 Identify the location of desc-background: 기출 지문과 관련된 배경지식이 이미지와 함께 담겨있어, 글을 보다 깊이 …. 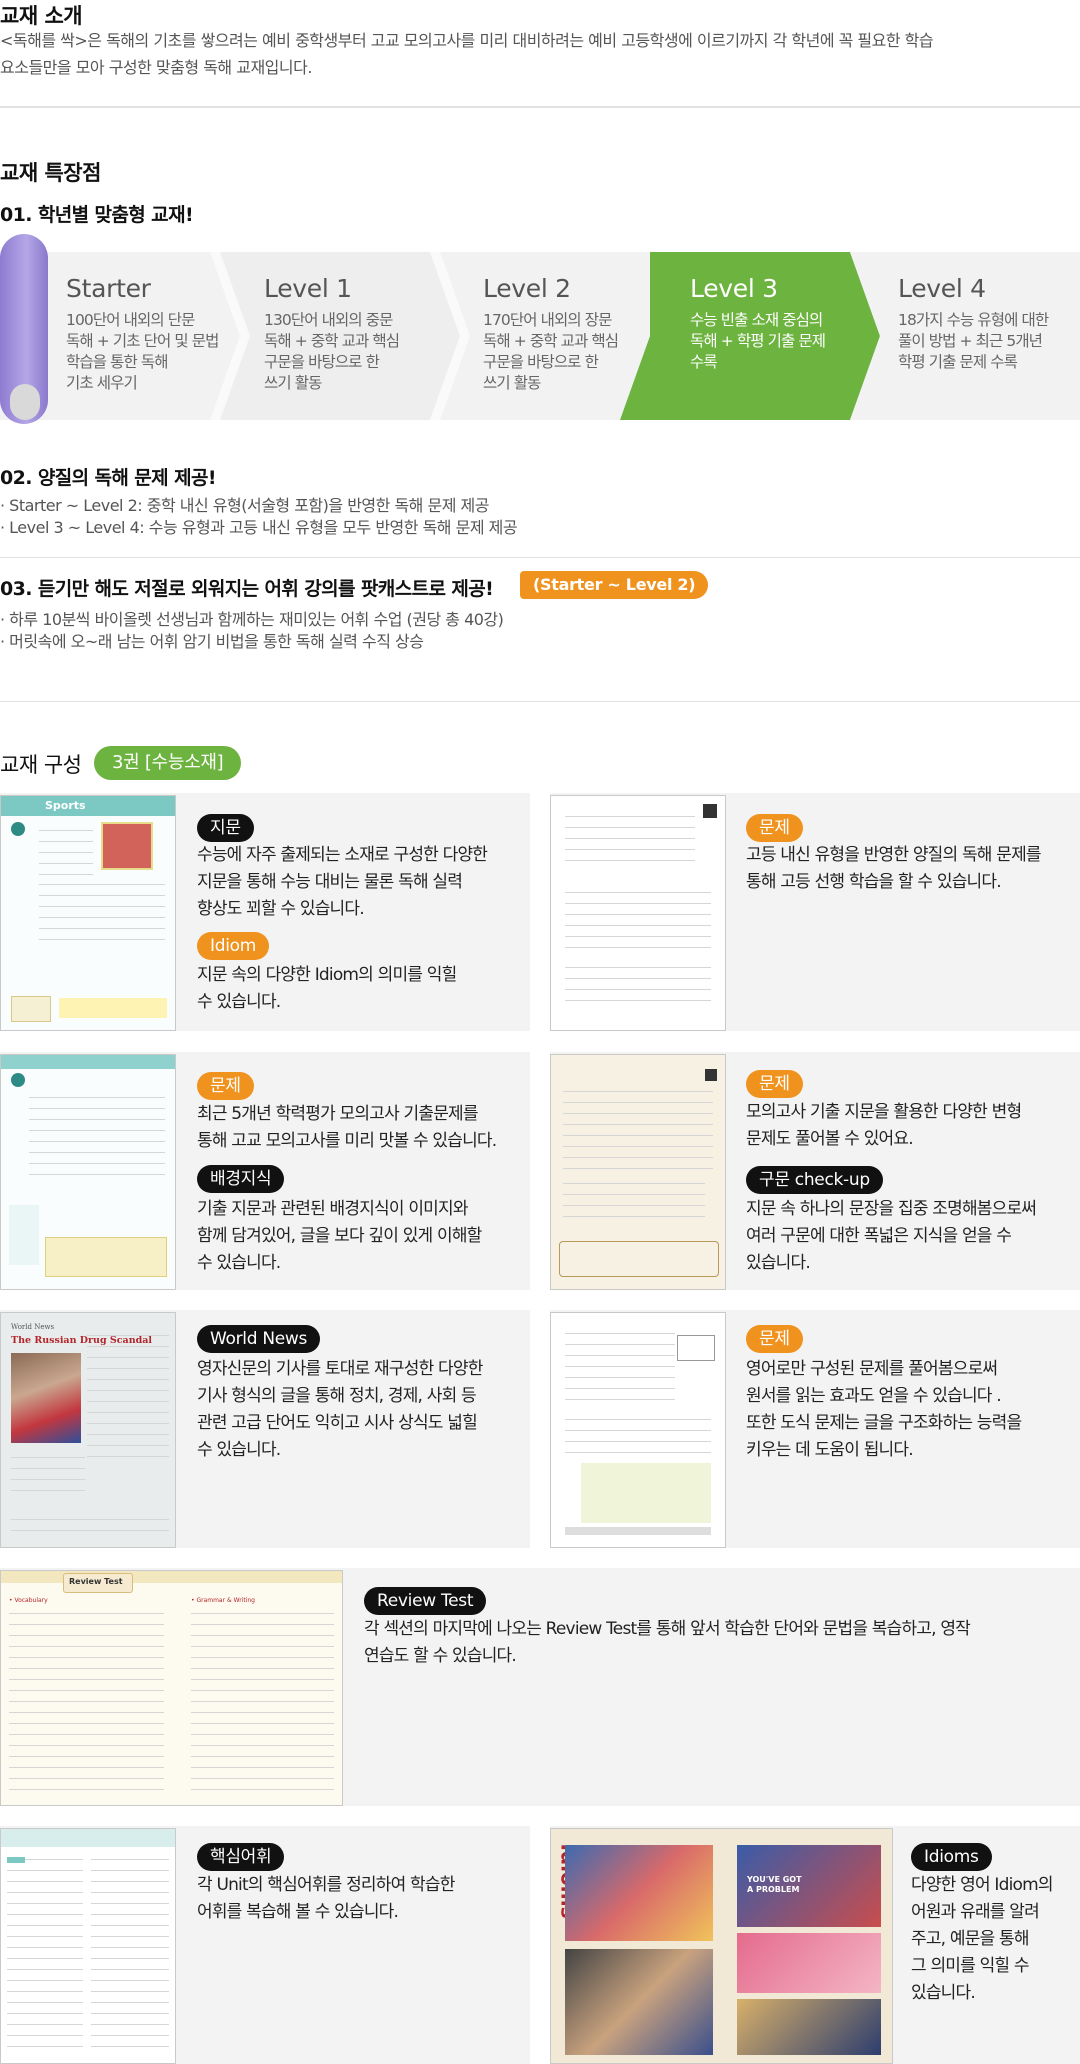
(339, 1236).